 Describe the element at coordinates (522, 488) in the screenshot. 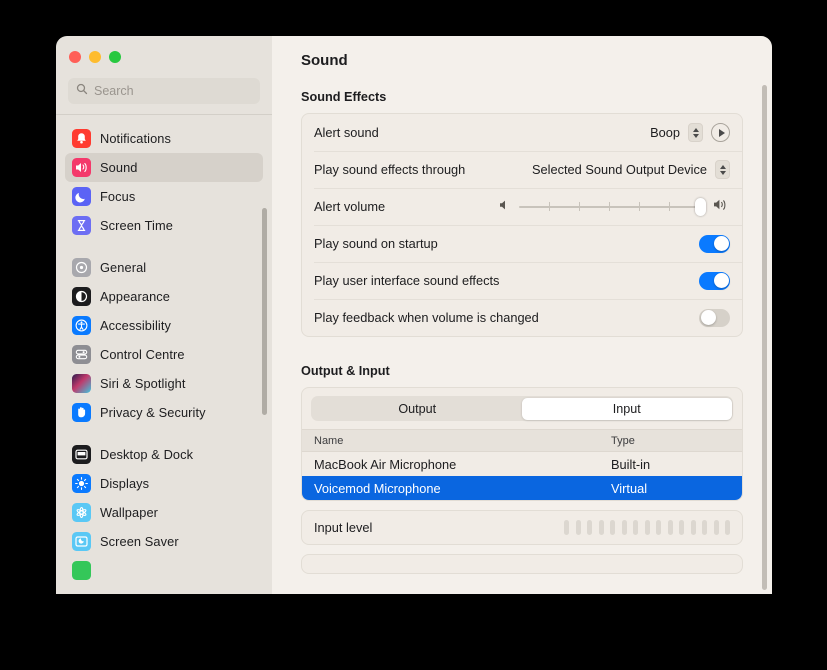

I see `table-row: Voicemod Microphone Virtual` at that location.